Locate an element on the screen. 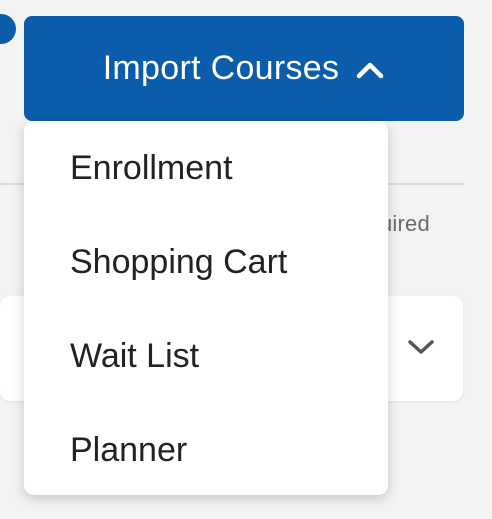 This screenshot has height=519, width=492. status-dot is located at coordinates (8, 29).